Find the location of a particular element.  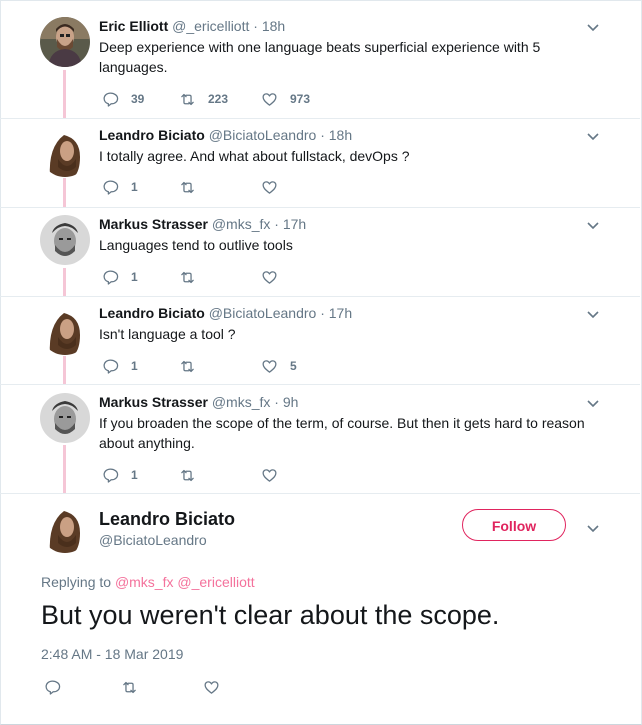

tweet-text: Isn't language a tool ? is located at coordinates (167, 334).